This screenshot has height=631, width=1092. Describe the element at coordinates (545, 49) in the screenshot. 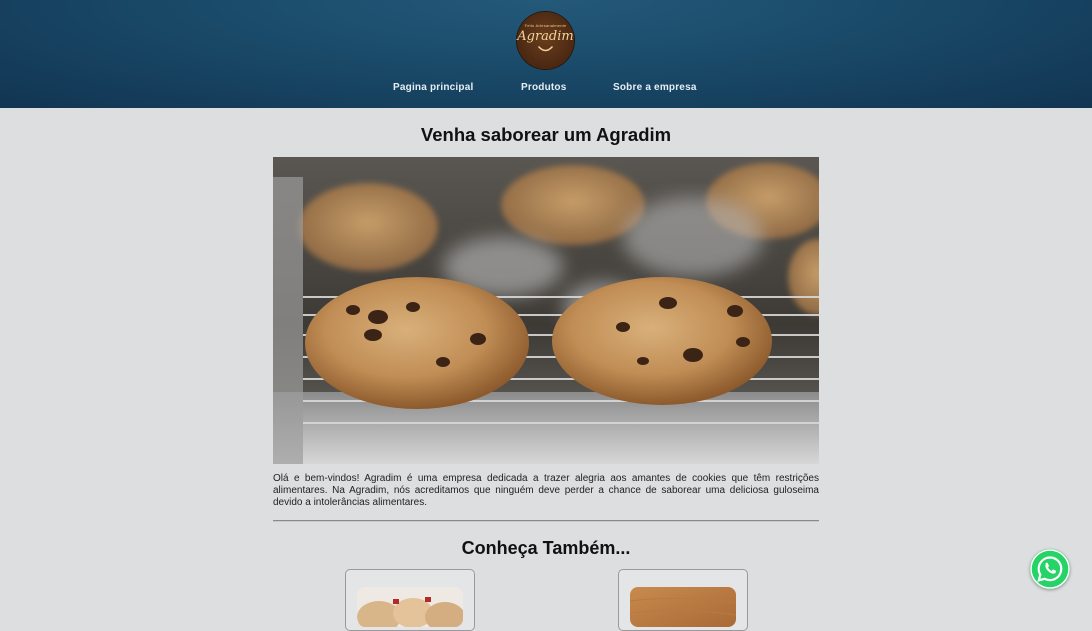

I see `smile-icon` at that location.